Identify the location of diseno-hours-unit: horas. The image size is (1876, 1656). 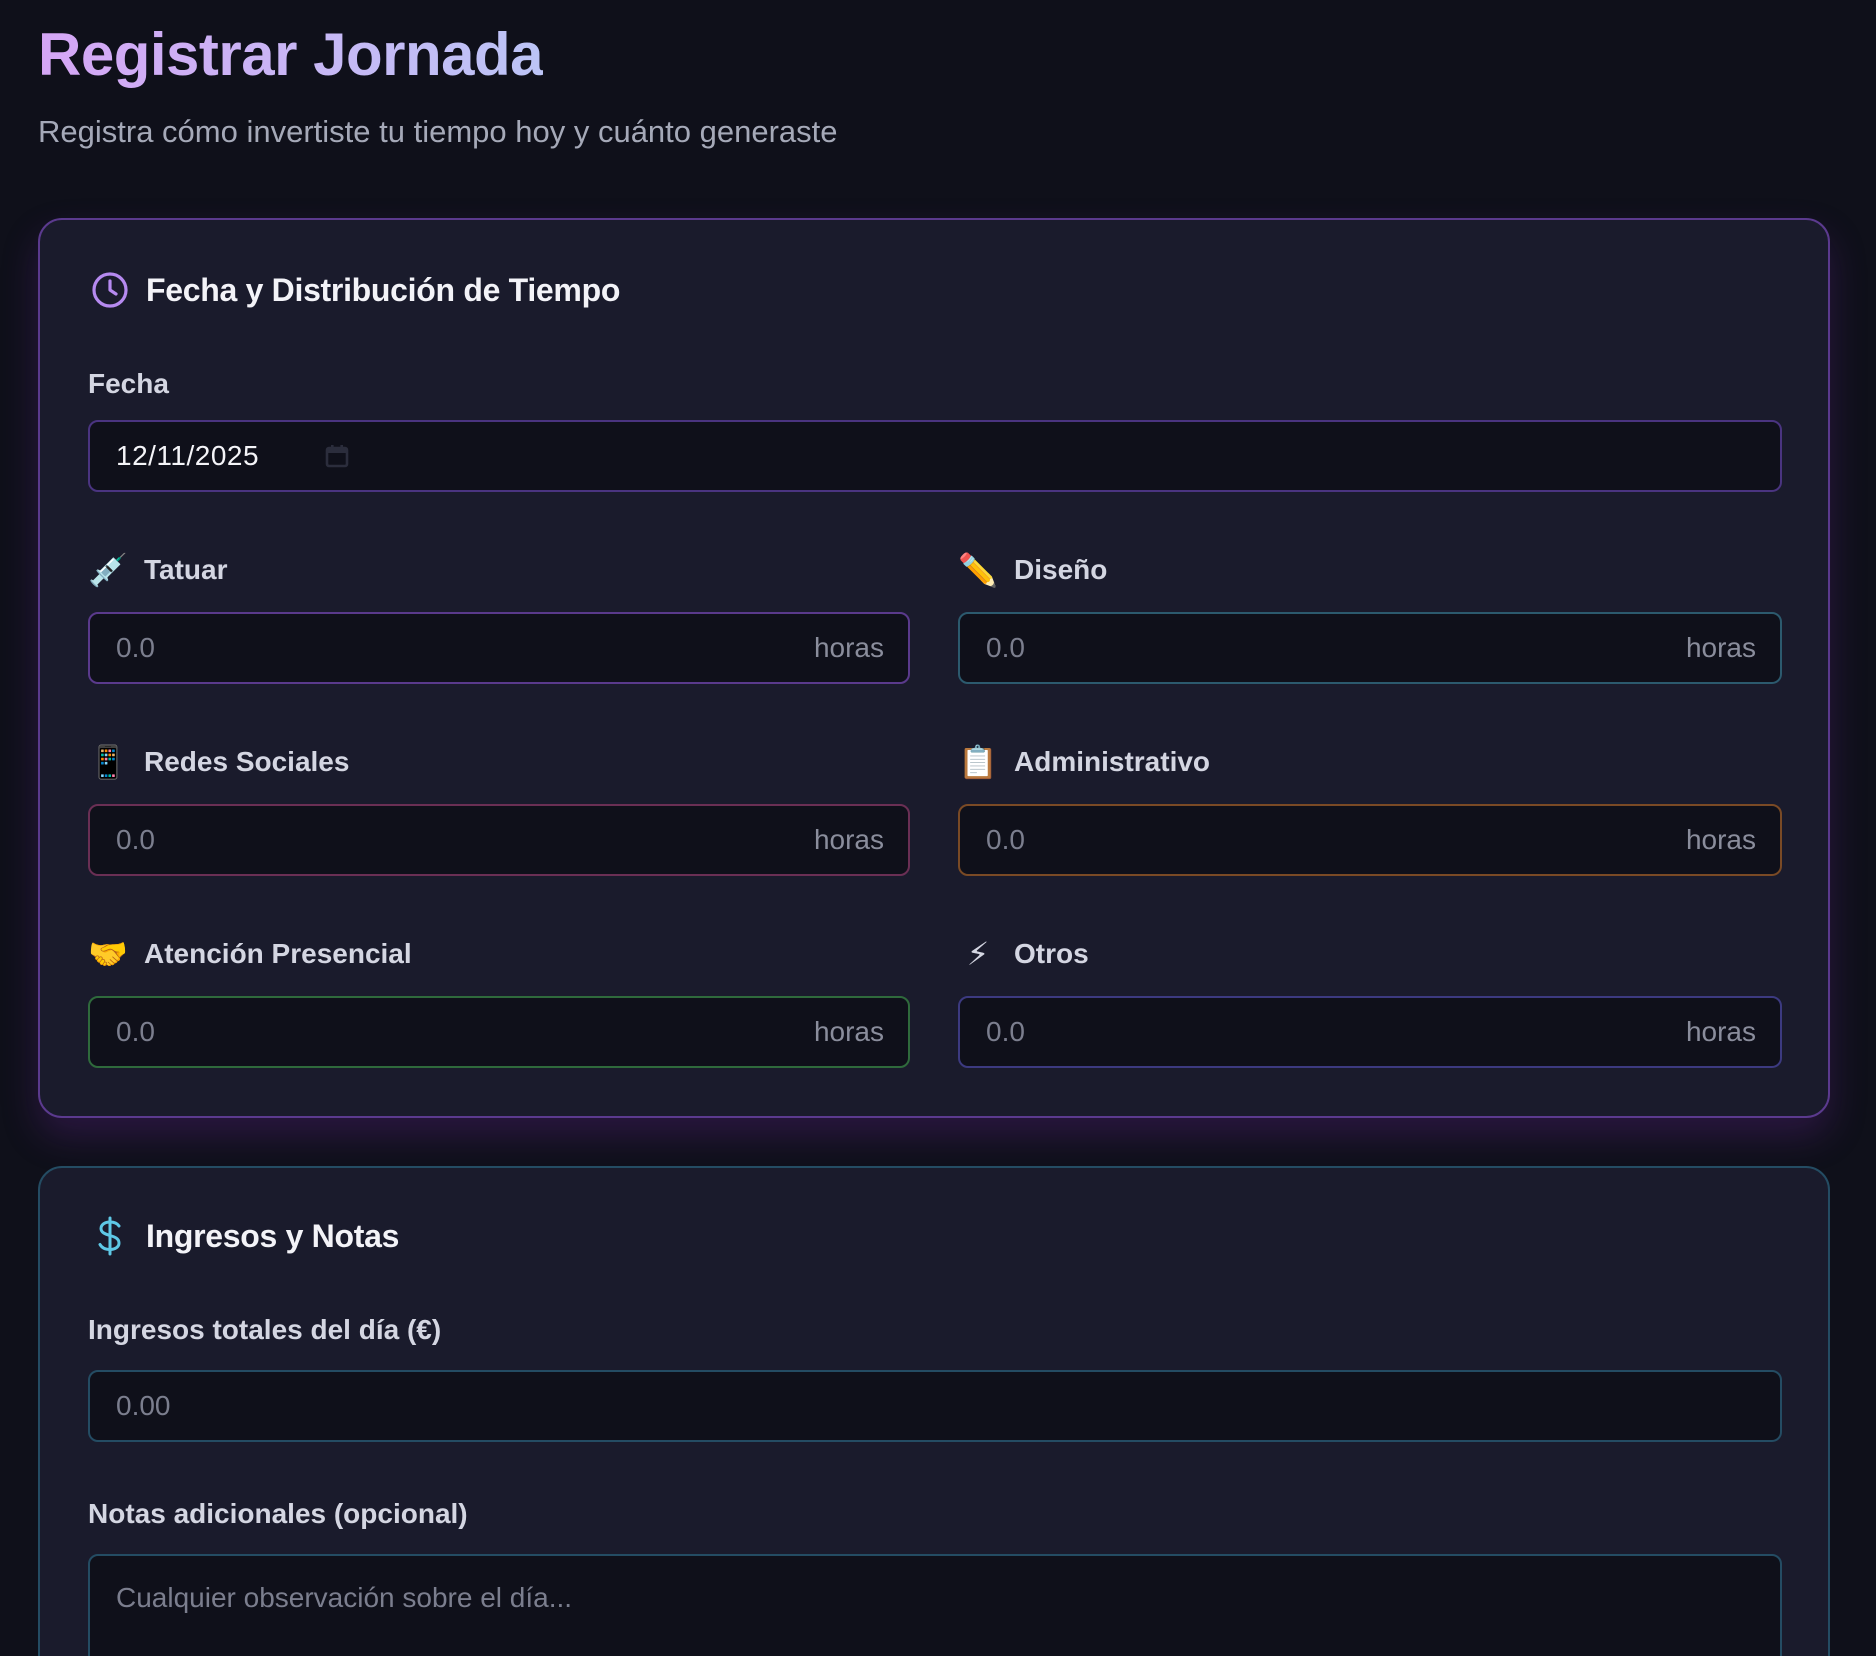
(1720, 647).